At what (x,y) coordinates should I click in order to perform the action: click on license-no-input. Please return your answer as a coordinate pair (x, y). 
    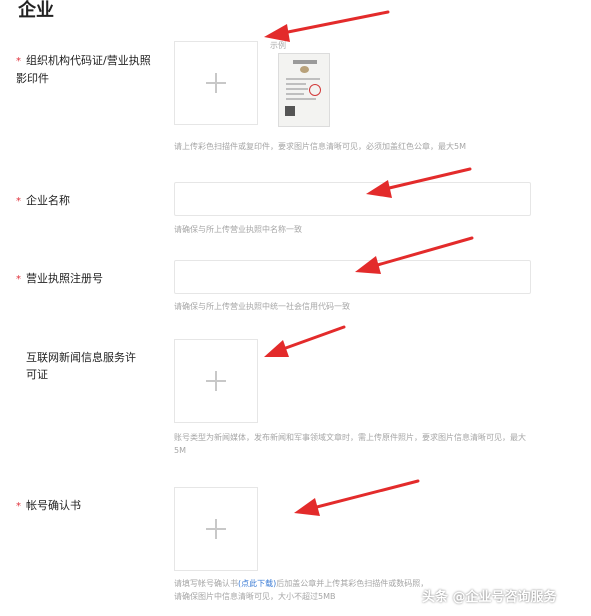
    Looking at the image, I should click on (352, 277).